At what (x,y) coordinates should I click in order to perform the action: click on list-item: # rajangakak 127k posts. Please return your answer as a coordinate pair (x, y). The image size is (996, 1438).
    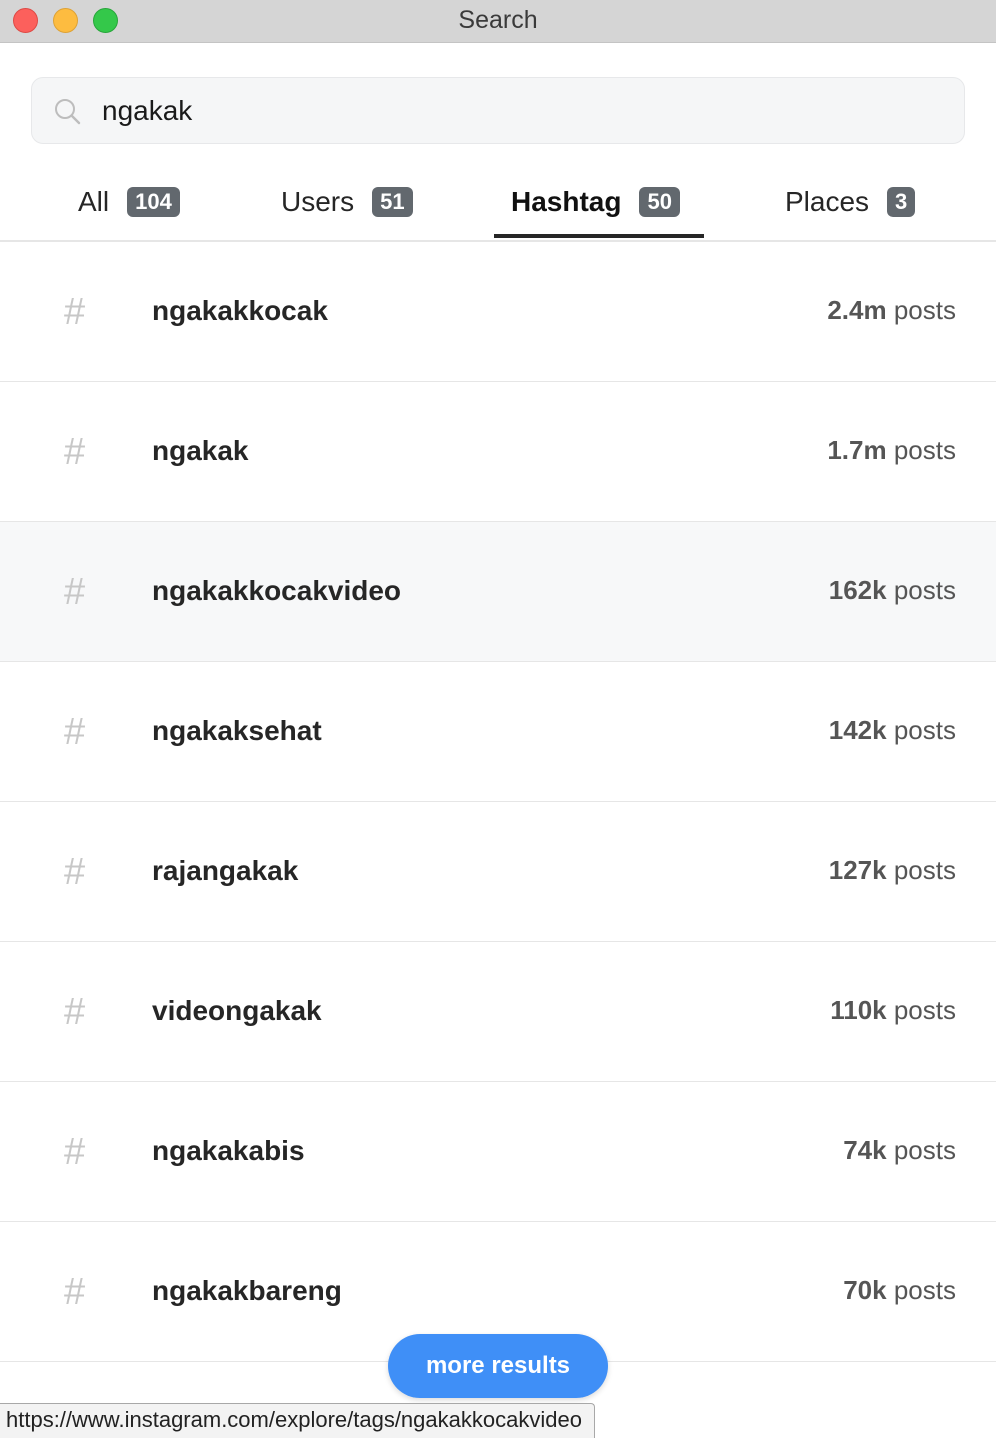
    Looking at the image, I should click on (498, 872).